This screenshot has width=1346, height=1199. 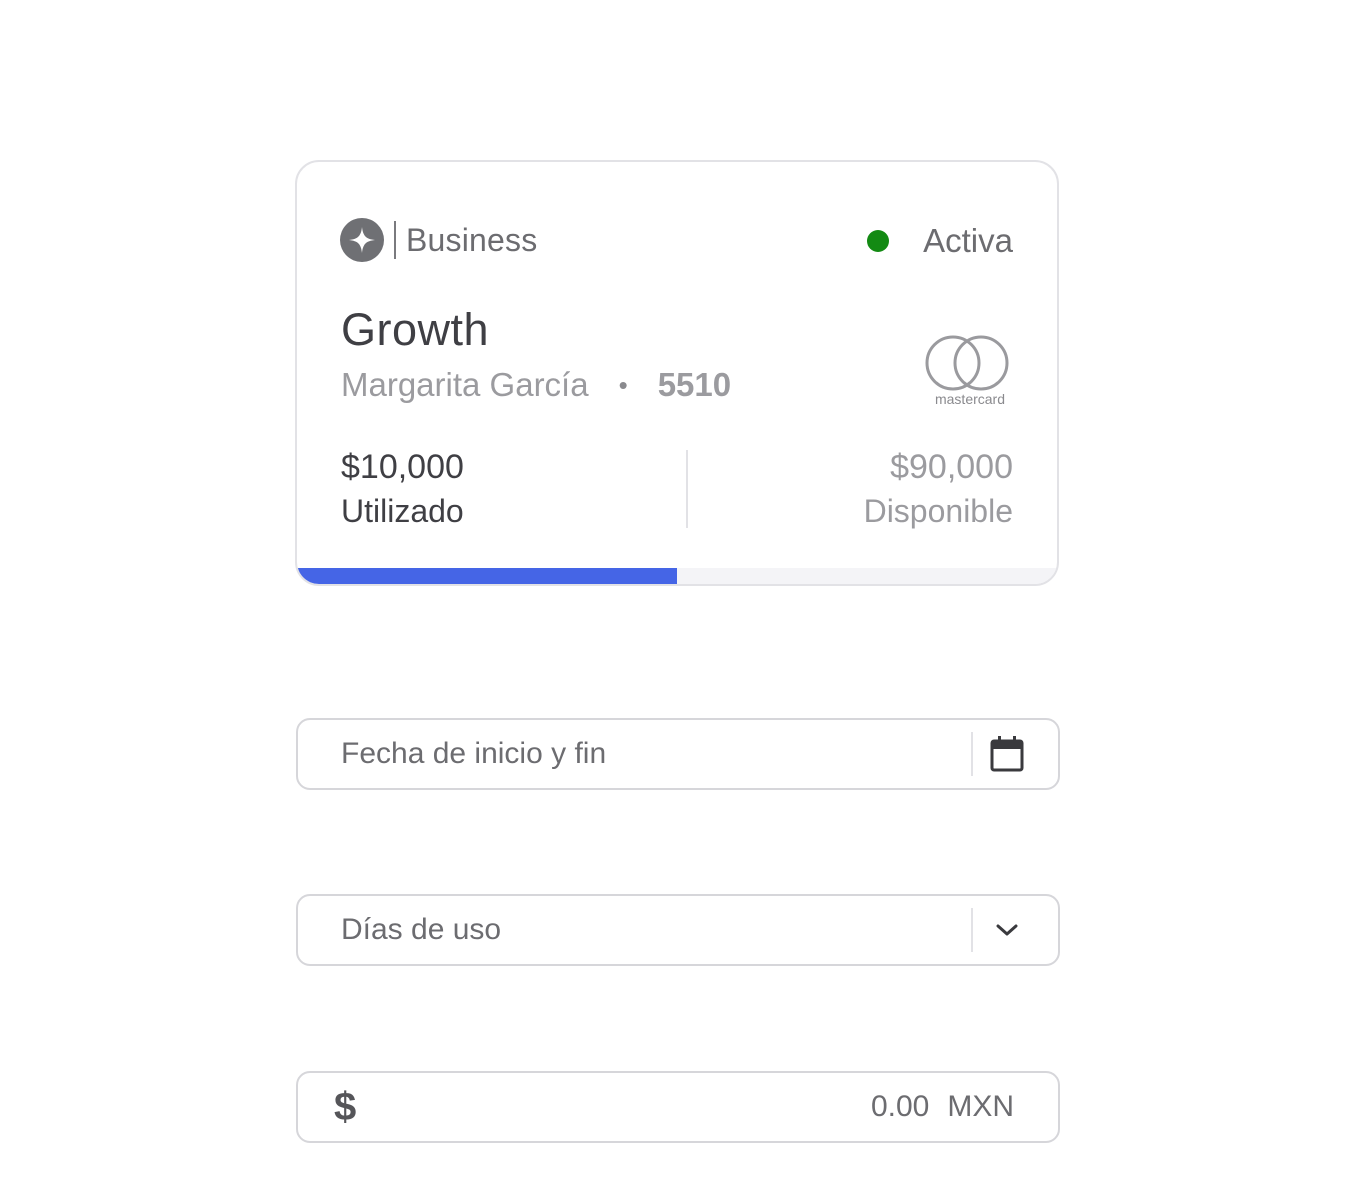 What do you see at coordinates (421, 929) in the screenshot?
I see `days-of-use-placeholder: Días de uso` at bounding box center [421, 929].